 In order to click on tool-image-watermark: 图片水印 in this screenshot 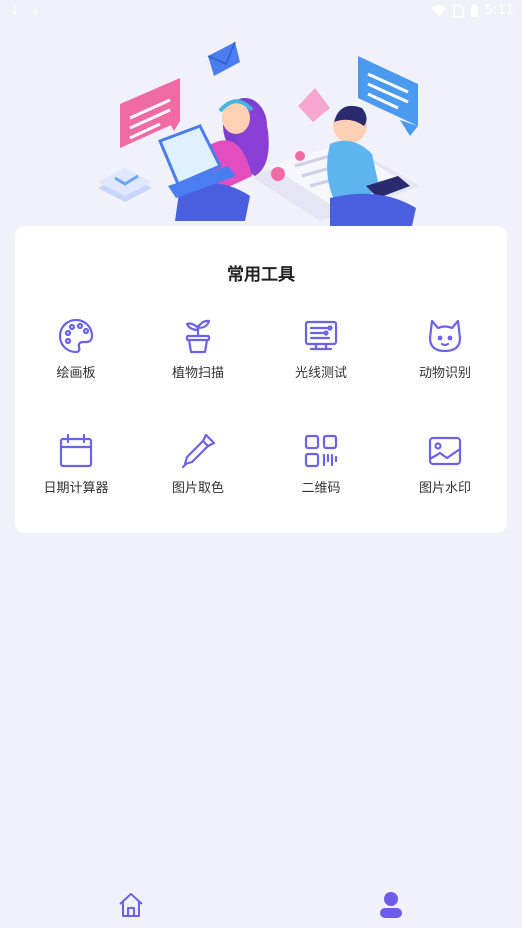, I will do `click(445, 463)`.